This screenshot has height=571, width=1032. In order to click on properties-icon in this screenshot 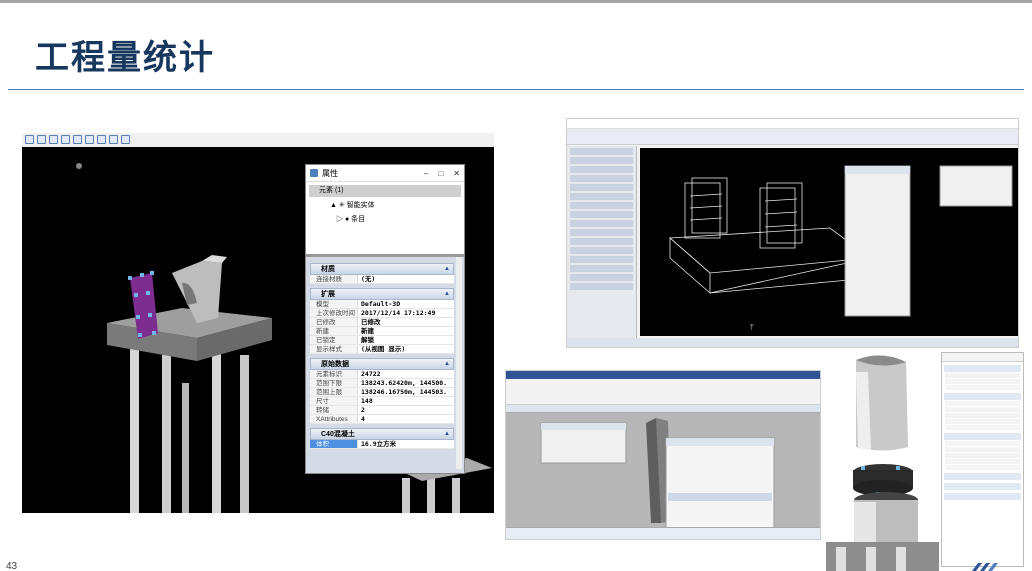, I will do `click(314, 173)`.